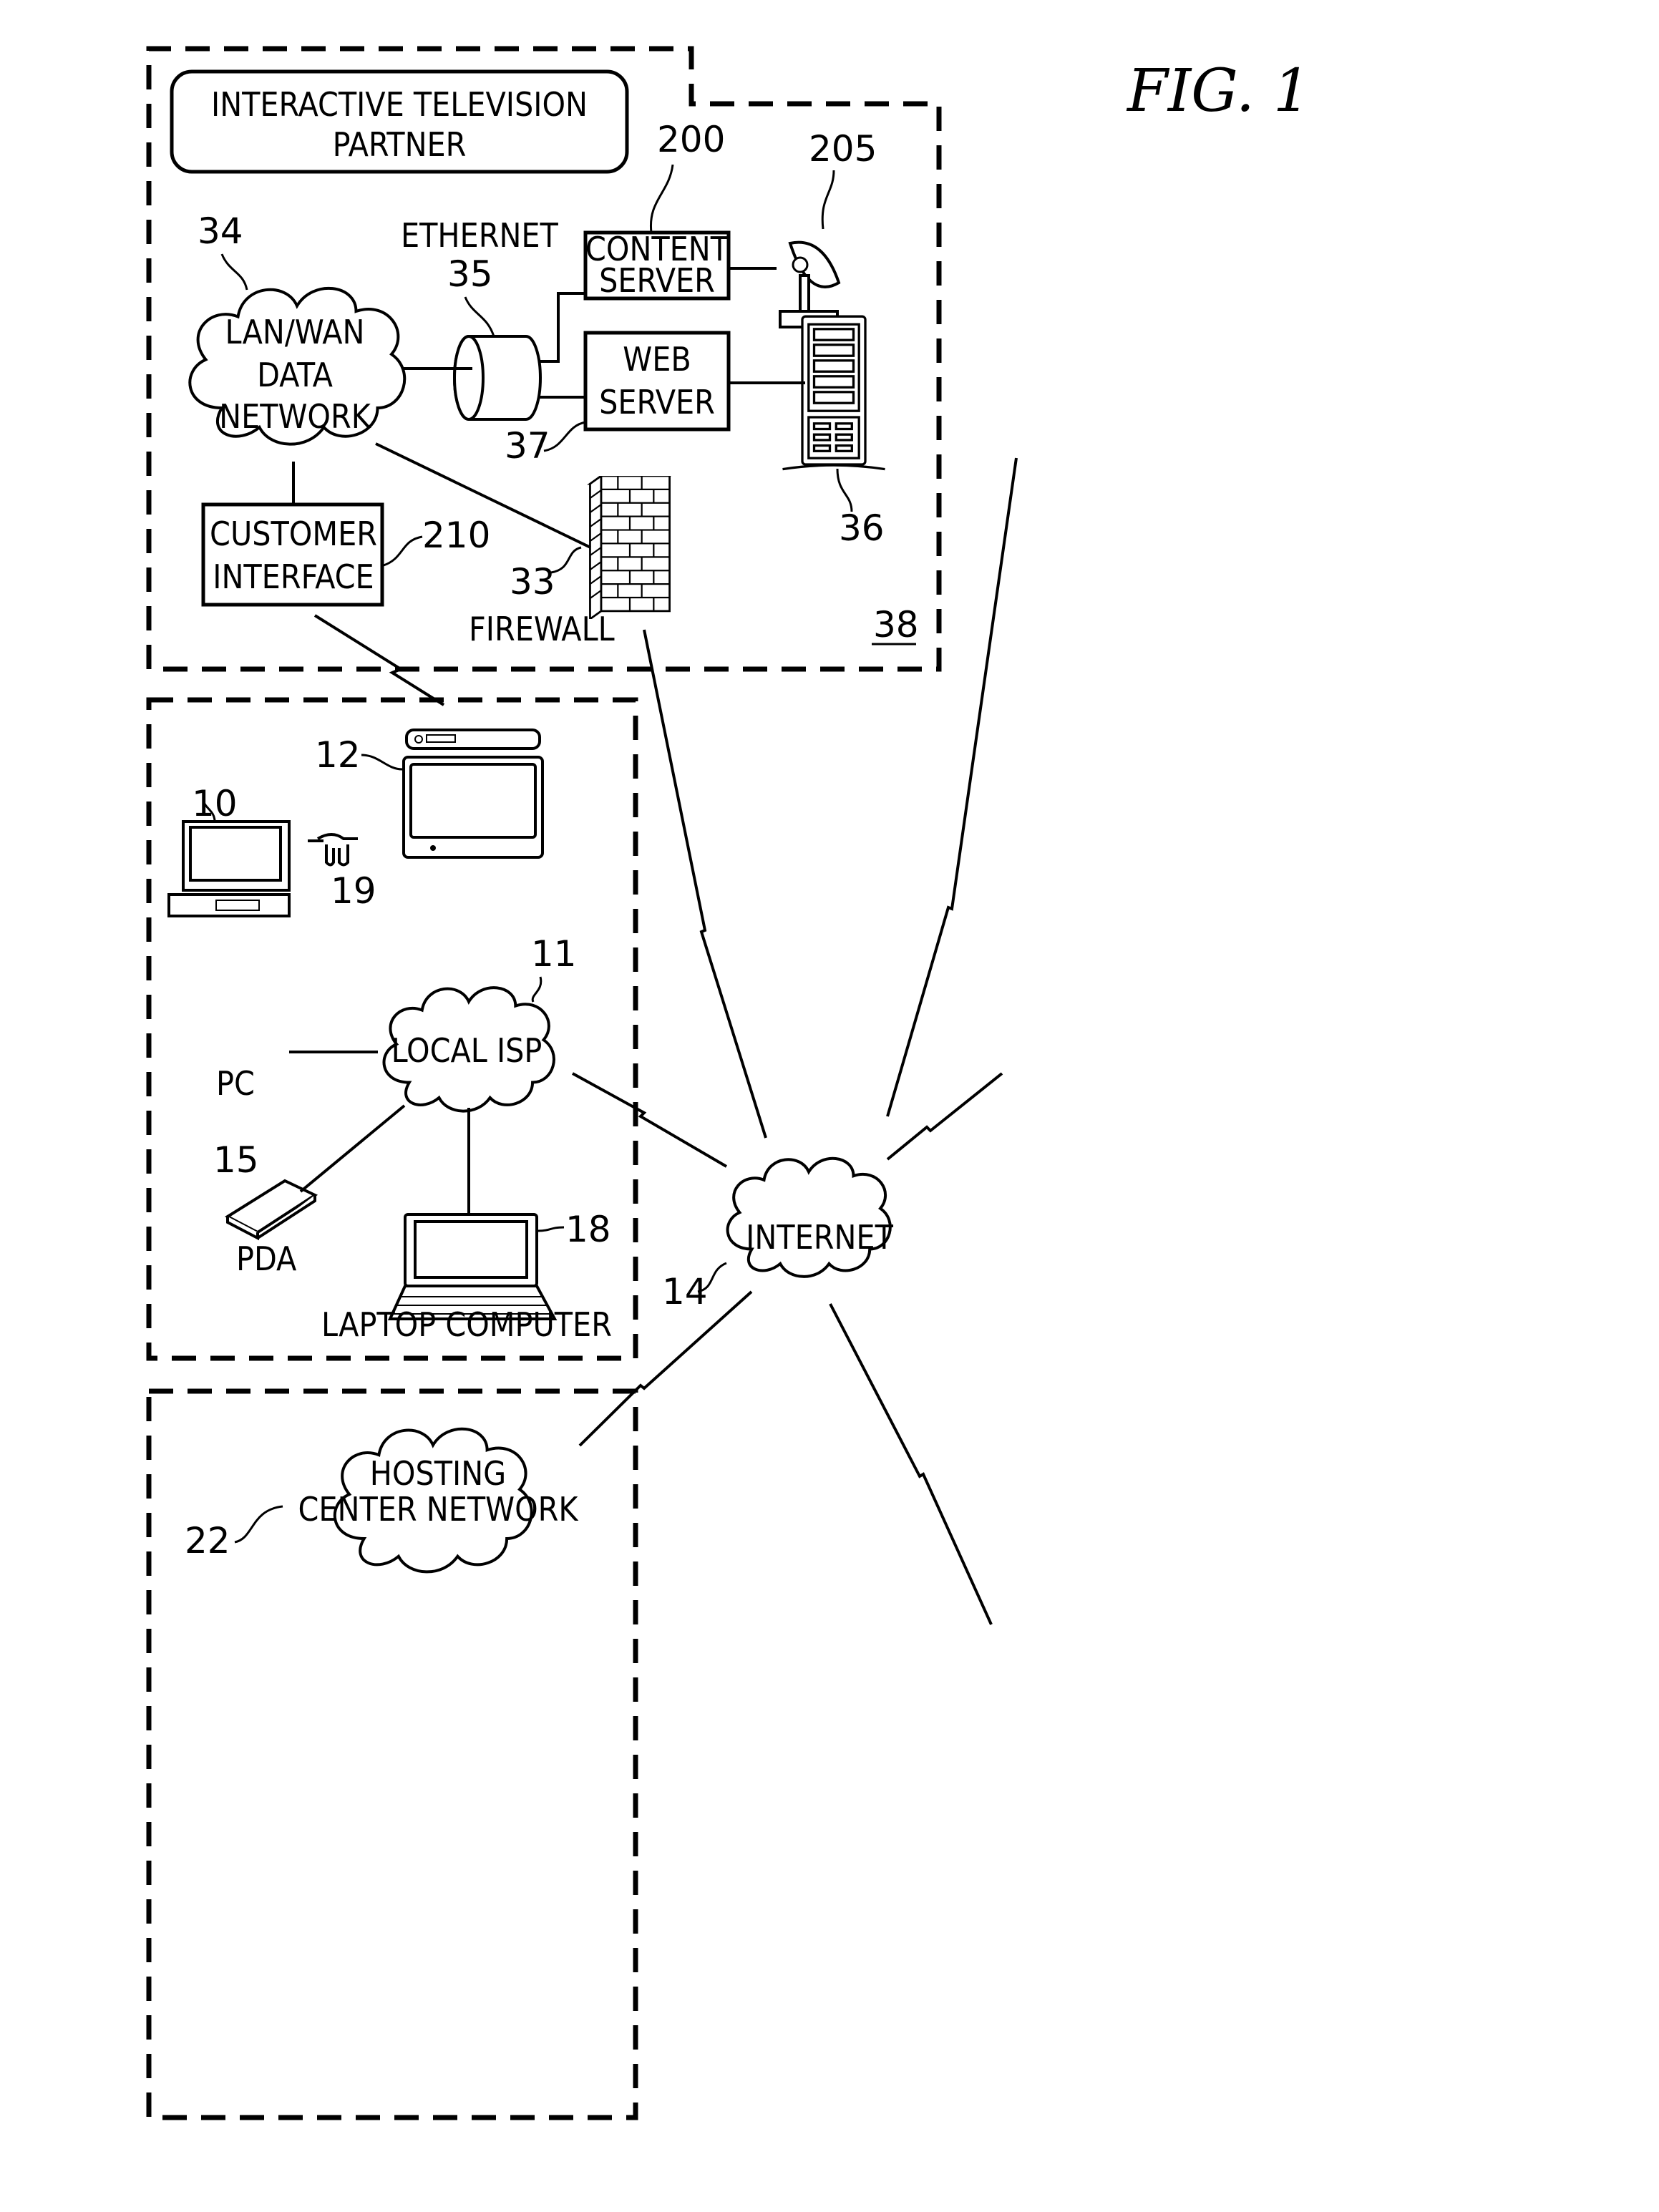  Describe the element at coordinates (480, 235) in the screenshot. I see `ethernet-label: ETHERNET` at that location.